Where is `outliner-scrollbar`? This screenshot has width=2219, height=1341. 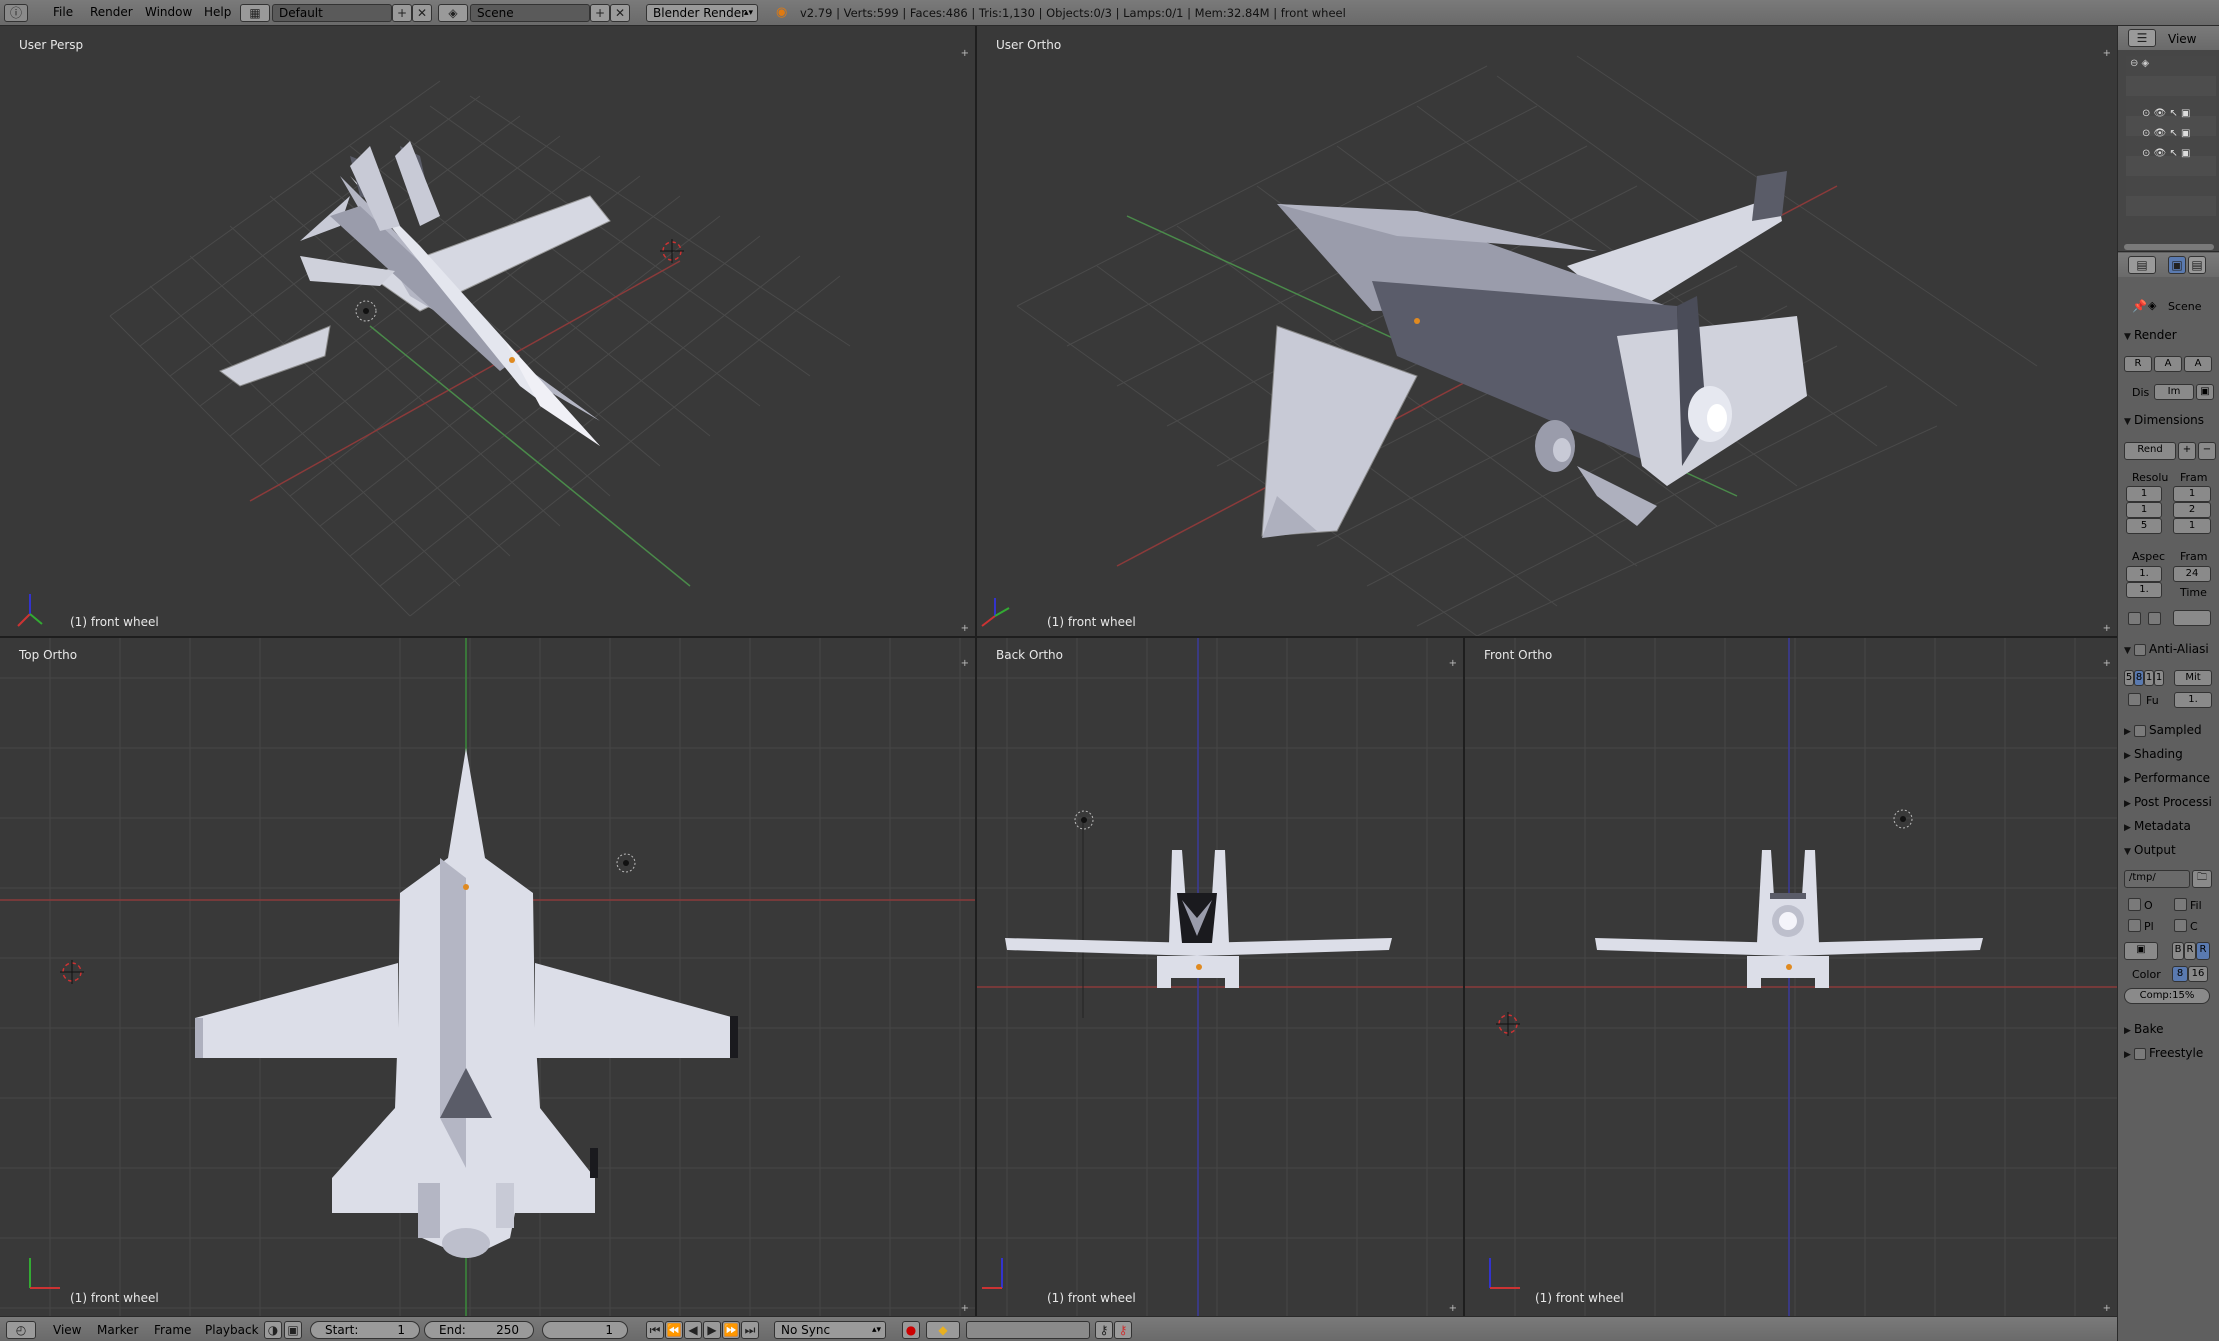
outliner-scrollbar is located at coordinates (2169, 247).